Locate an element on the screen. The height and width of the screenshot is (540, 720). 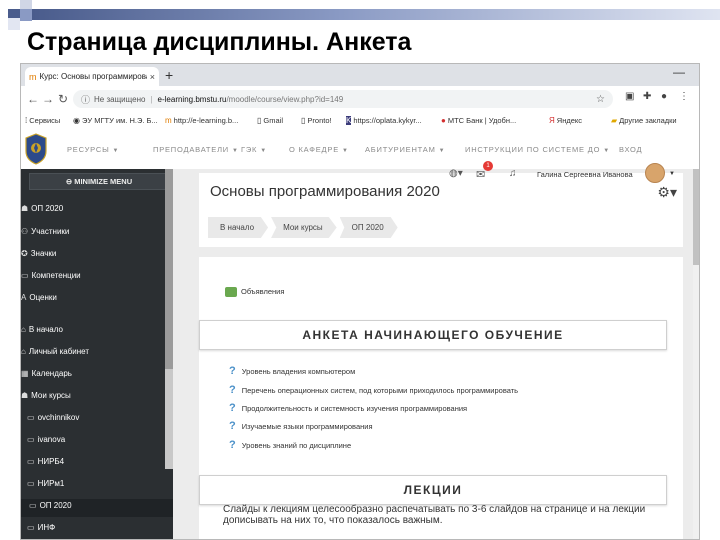
minimize-menu-button: ⊖ MINIMIZE MENU is located at coordinates (99, 181).